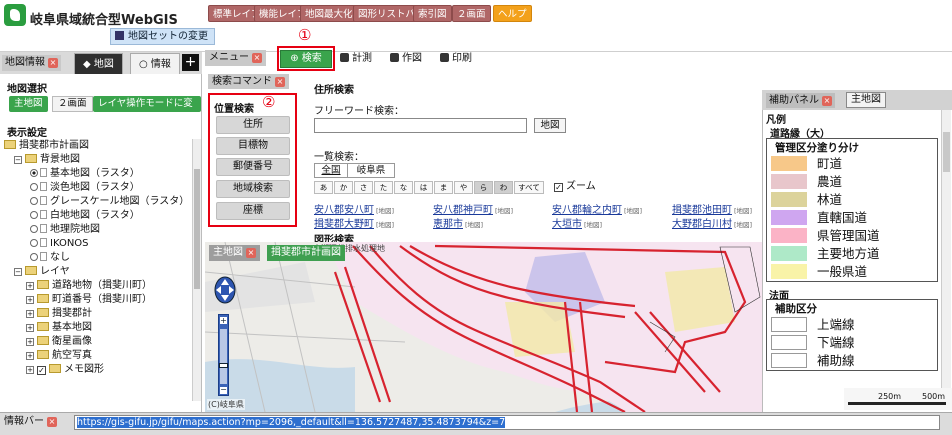  I want to click on zoom-checkbox: ✓ ズーム, so click(575, 187).